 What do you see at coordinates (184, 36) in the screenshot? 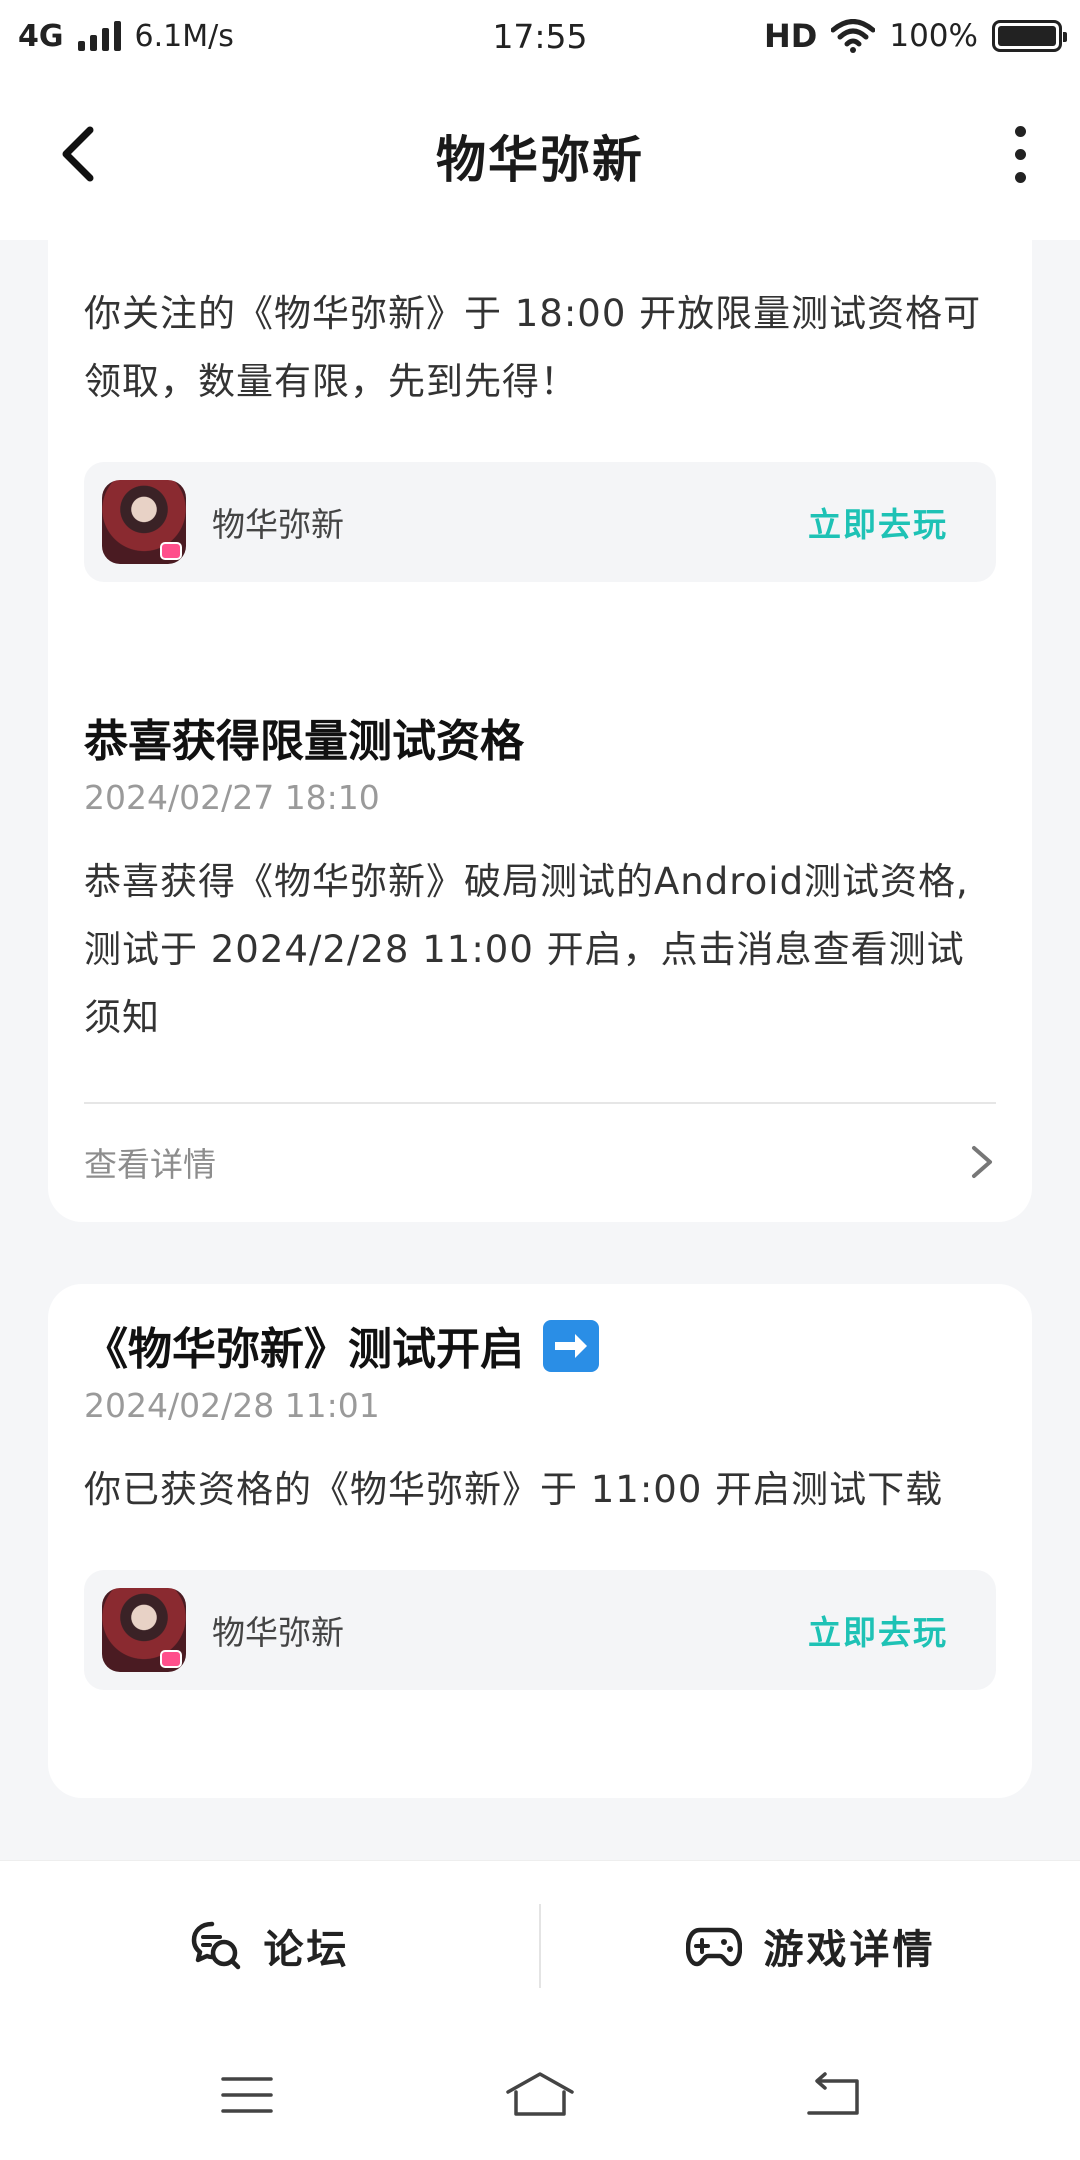
I see `network-speed: 6.1M/s` at bounding box center [184, 36].